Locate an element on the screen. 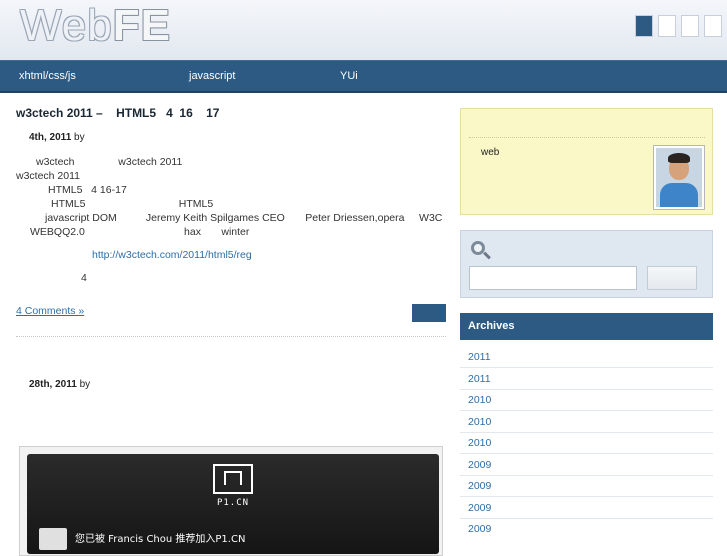 This screenshot has width=727, height=556. post-line: 4 is located at coordinates (84, 278).